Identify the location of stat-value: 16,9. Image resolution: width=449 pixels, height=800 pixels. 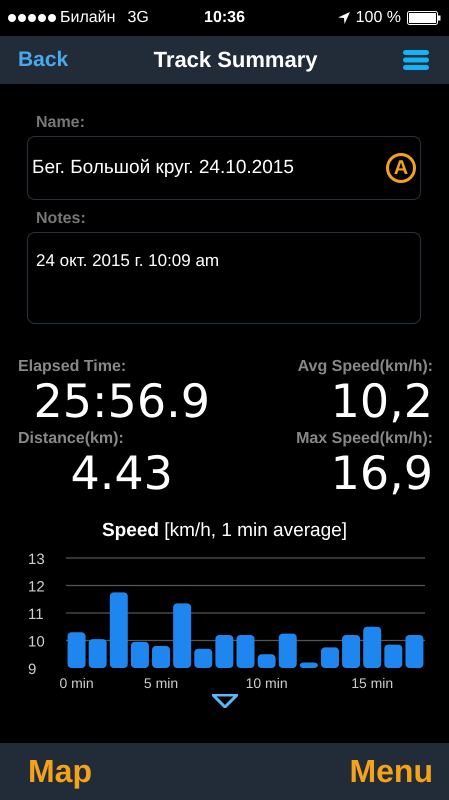
(381, 473).